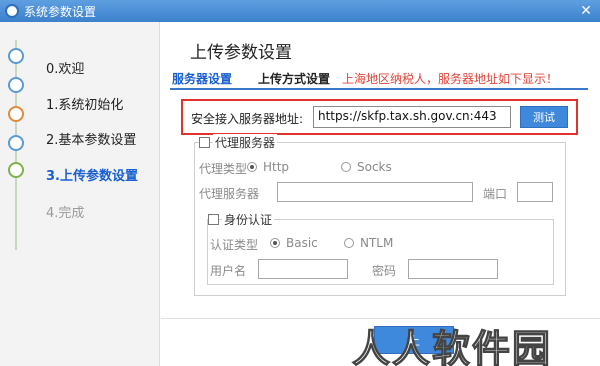 Image resolution: width=600 pixels, height=366 pixels. Describe the element at coordinates (60, 12) in the screenshot. I see `window-title: 系统参数设置` at that location.